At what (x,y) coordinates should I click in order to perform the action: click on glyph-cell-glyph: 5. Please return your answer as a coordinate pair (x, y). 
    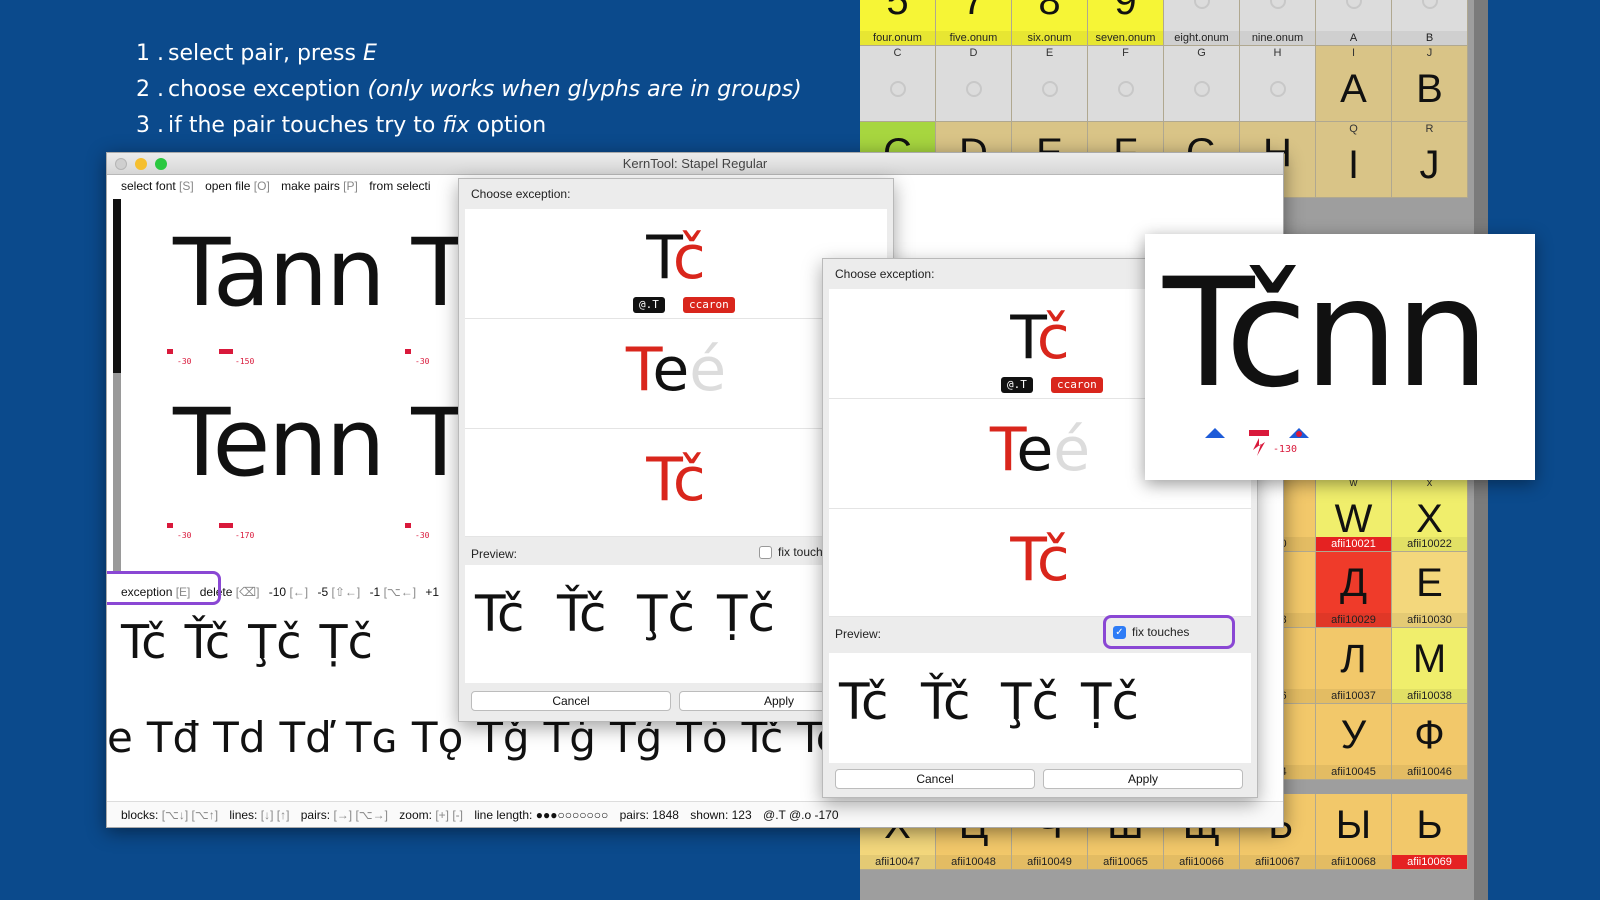
    Looking at the image, I should click on (897, 11).